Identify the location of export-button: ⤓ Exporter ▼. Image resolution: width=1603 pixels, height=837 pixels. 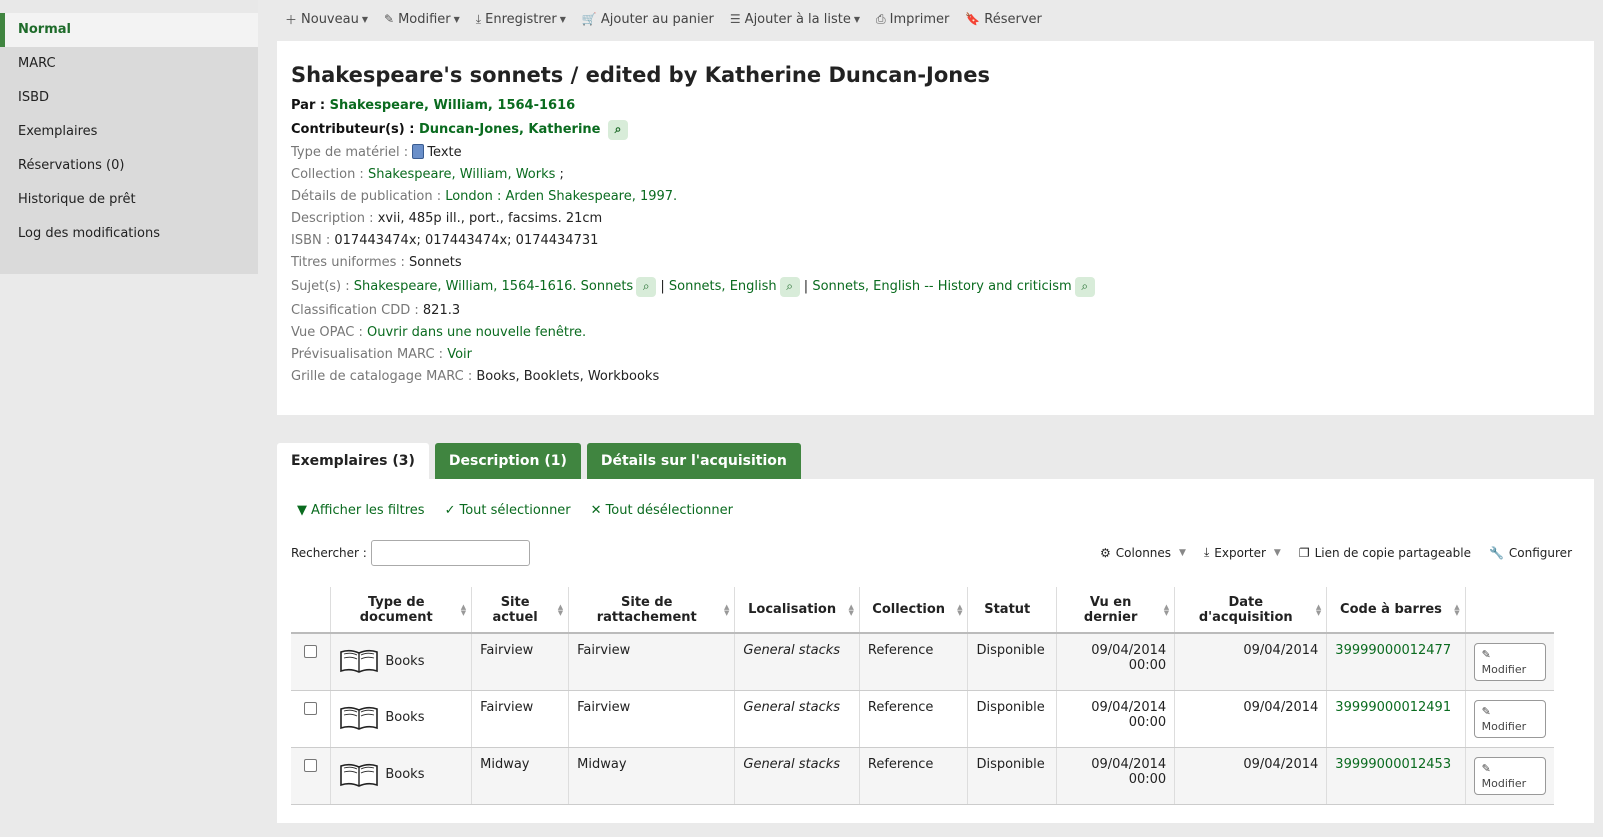
(1242, 552).